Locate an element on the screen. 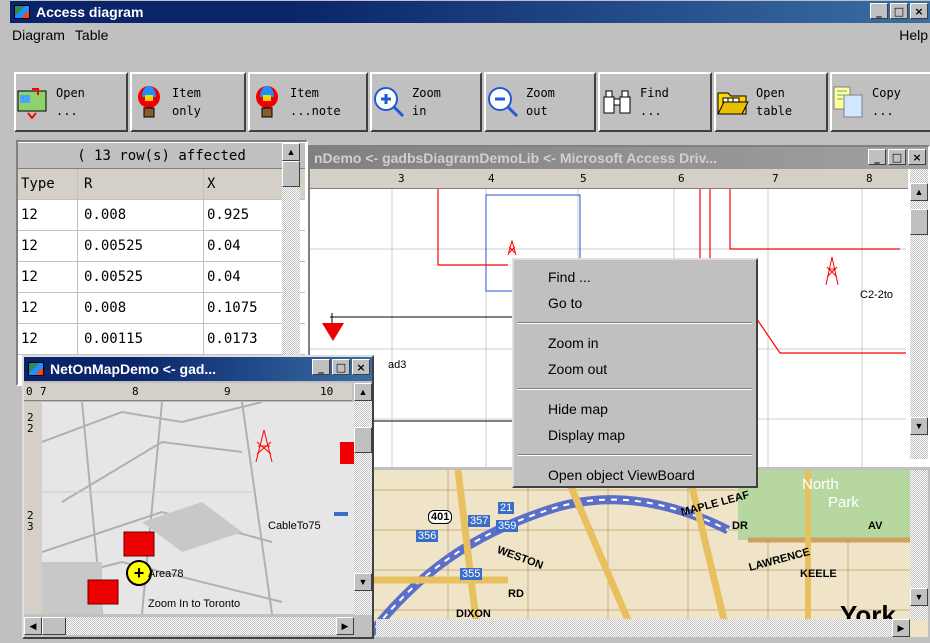 The image size is (930, 643). zoom-out-label: Zoom out is located at coordinates (540, 102).